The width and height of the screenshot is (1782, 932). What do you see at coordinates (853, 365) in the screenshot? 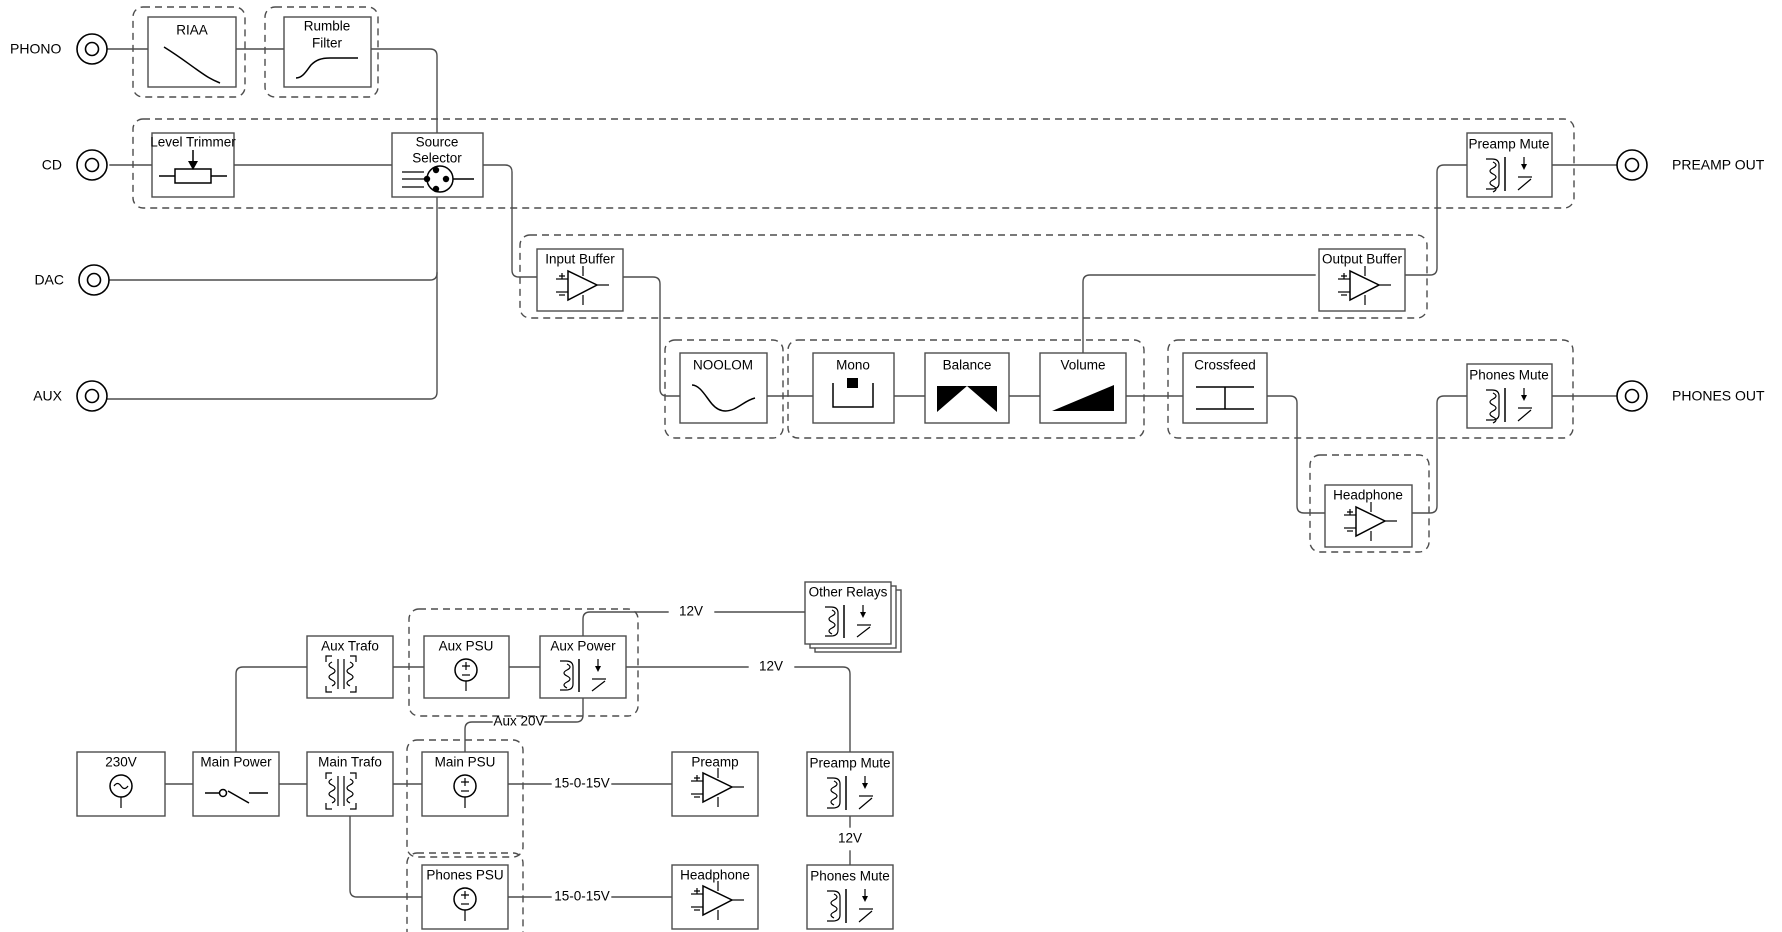
I see `block-label-mono: Mono` at bounding box center [853, 365].